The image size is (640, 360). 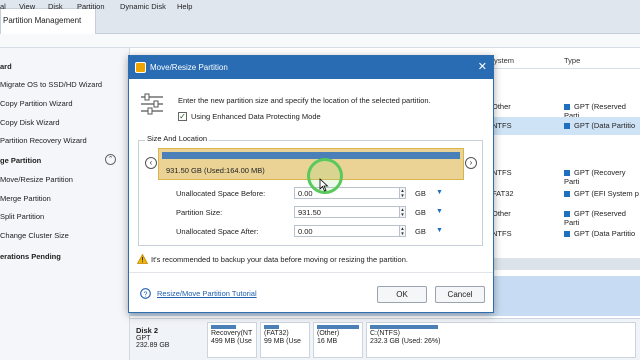 I want to click on nav-left-icon: ‹, so click(x=151, y=163).